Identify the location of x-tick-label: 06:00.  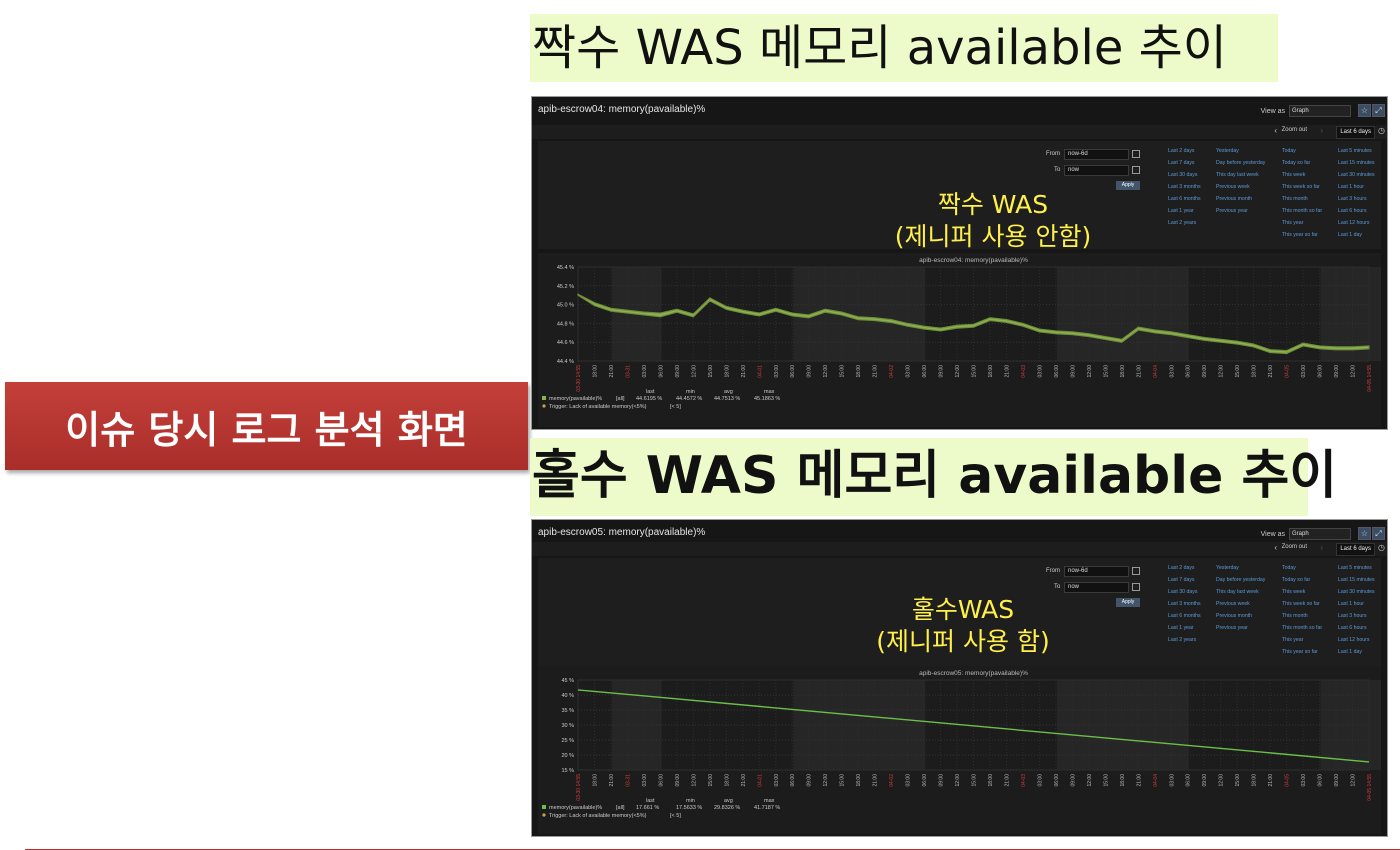
(1057, 780).